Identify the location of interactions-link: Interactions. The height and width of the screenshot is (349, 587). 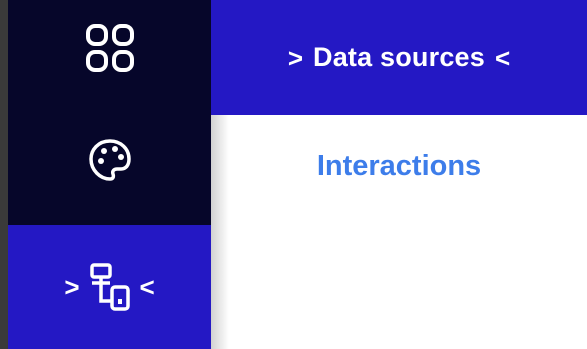
(399, 166).